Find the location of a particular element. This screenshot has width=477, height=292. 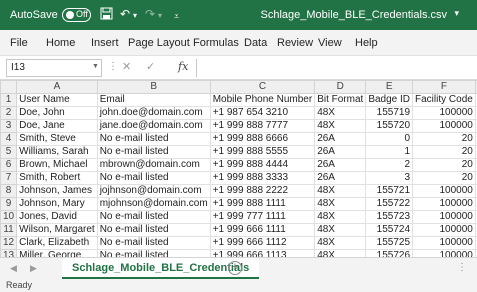

row-header: 12 is located at coordinates (9, 243).